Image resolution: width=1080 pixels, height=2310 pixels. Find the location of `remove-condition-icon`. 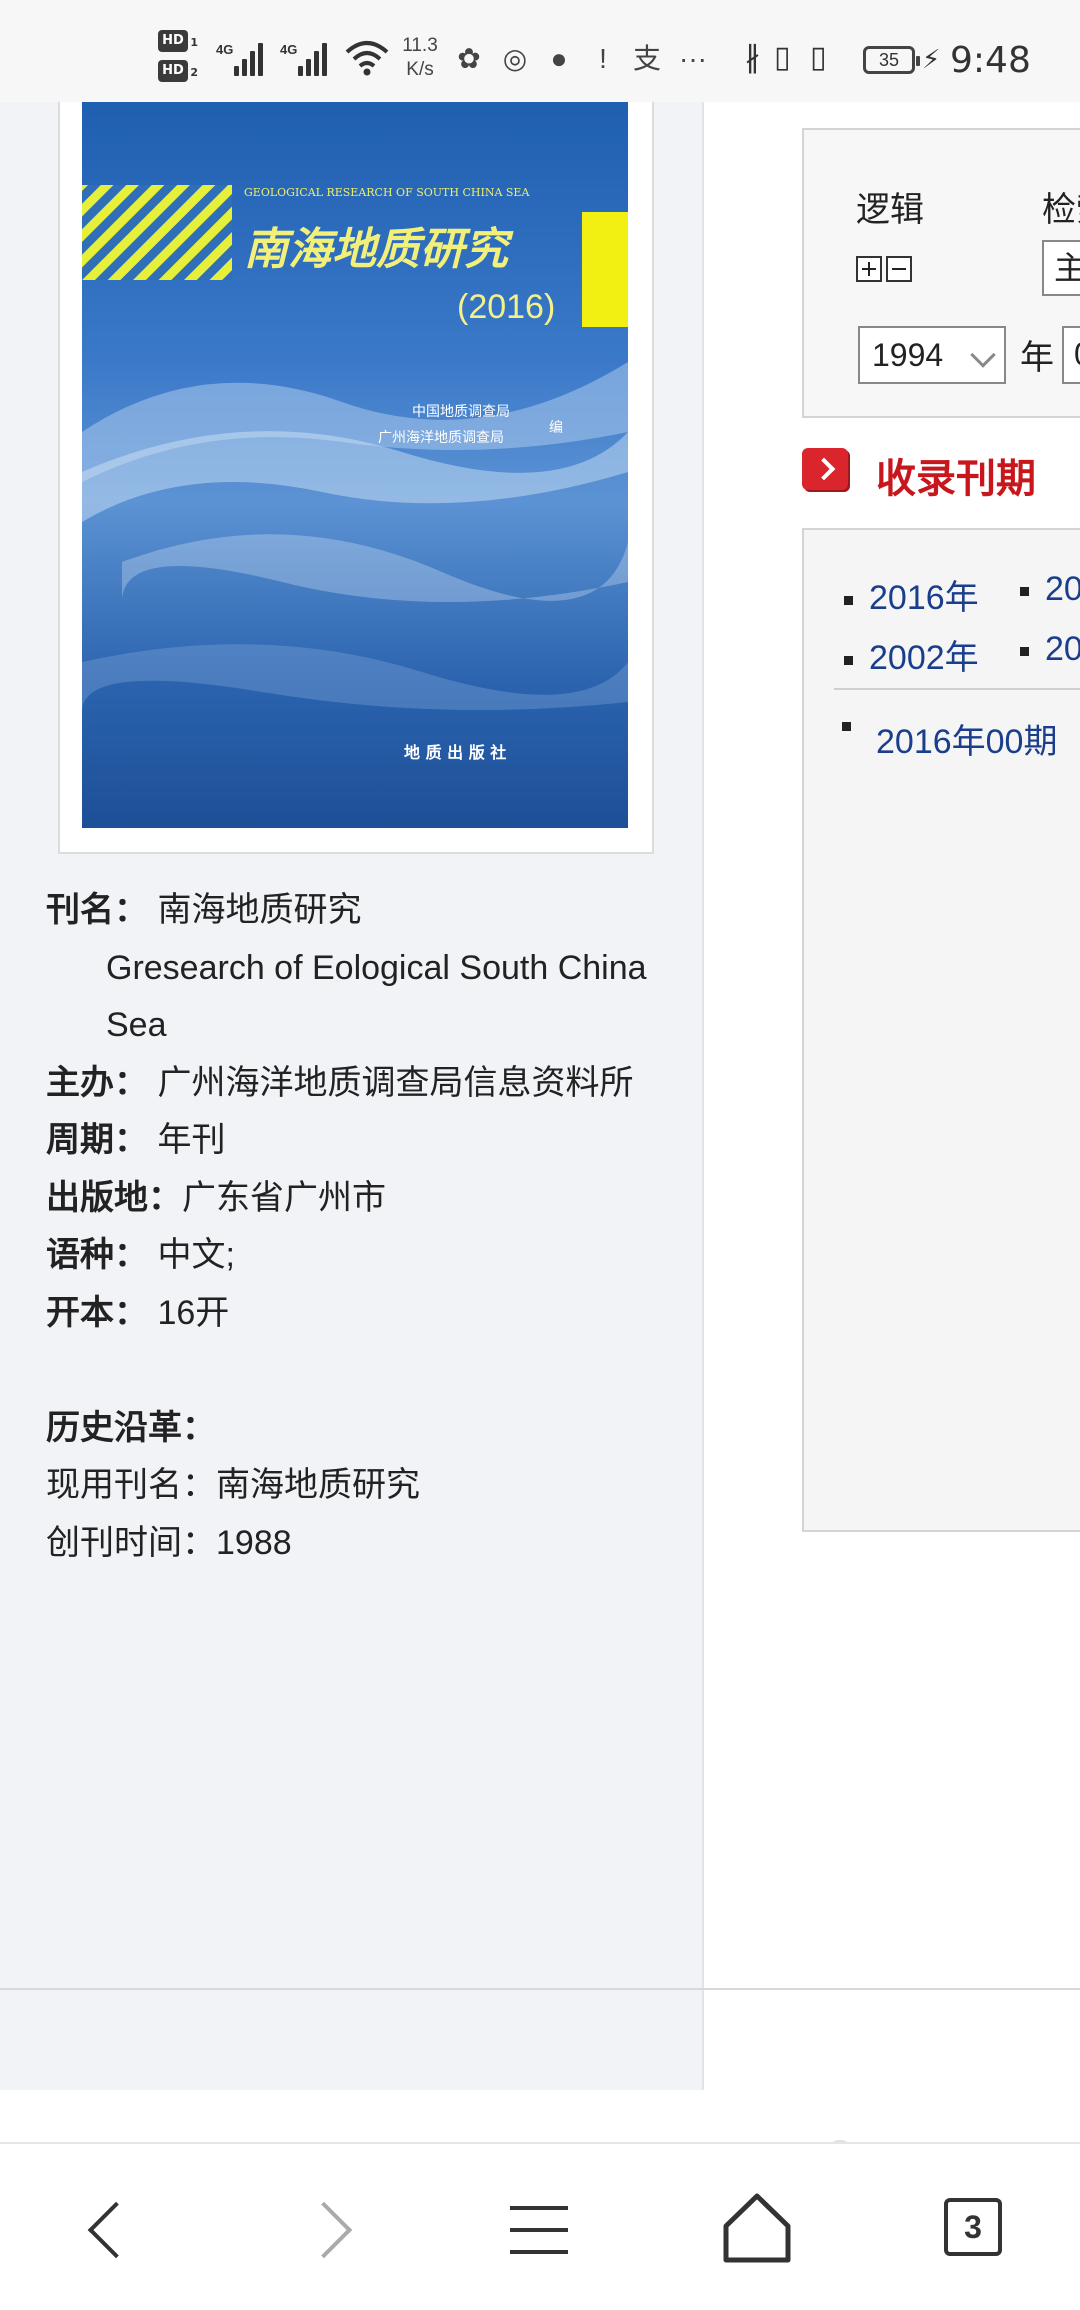

remove-condition-icon is located at coordinates (899, 269).